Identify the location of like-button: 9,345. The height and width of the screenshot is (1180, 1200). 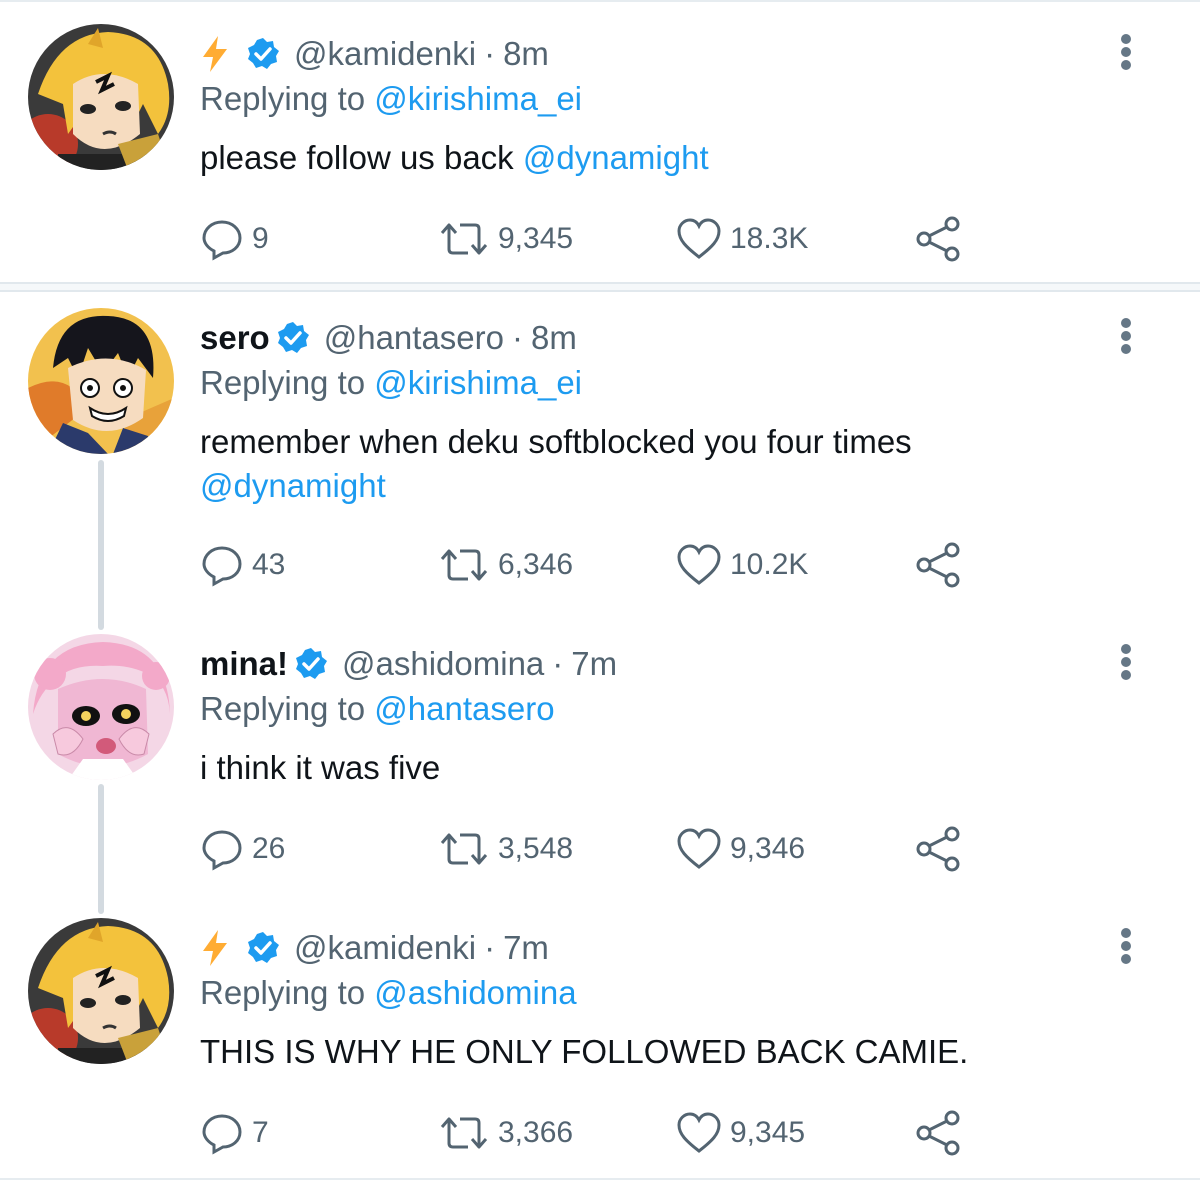
(740, 1133).